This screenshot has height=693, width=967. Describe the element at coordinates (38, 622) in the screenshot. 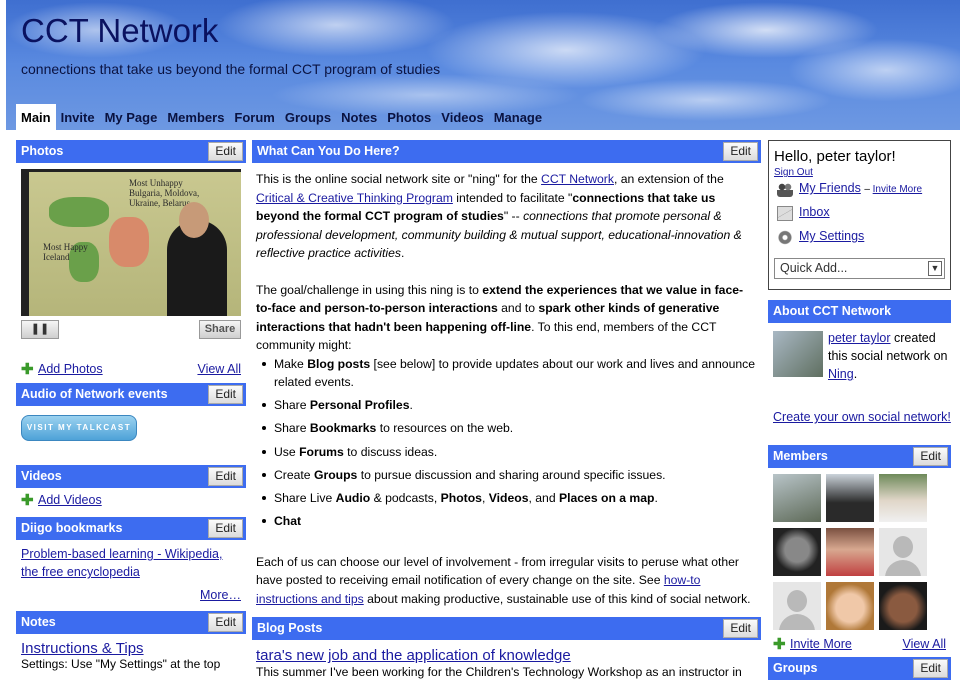

I see `notes-title: Notes` at that location.